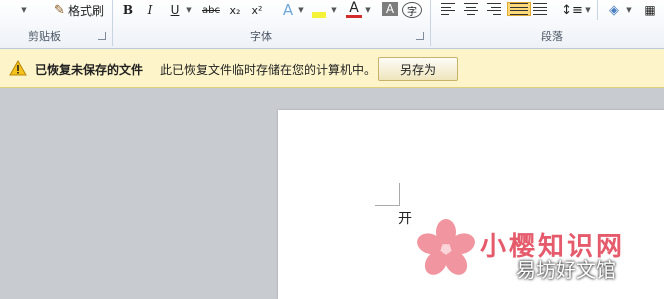 The width and height of the screenshot is (664, 299). I want to click on char-shading-button: A, so click(390, 9).